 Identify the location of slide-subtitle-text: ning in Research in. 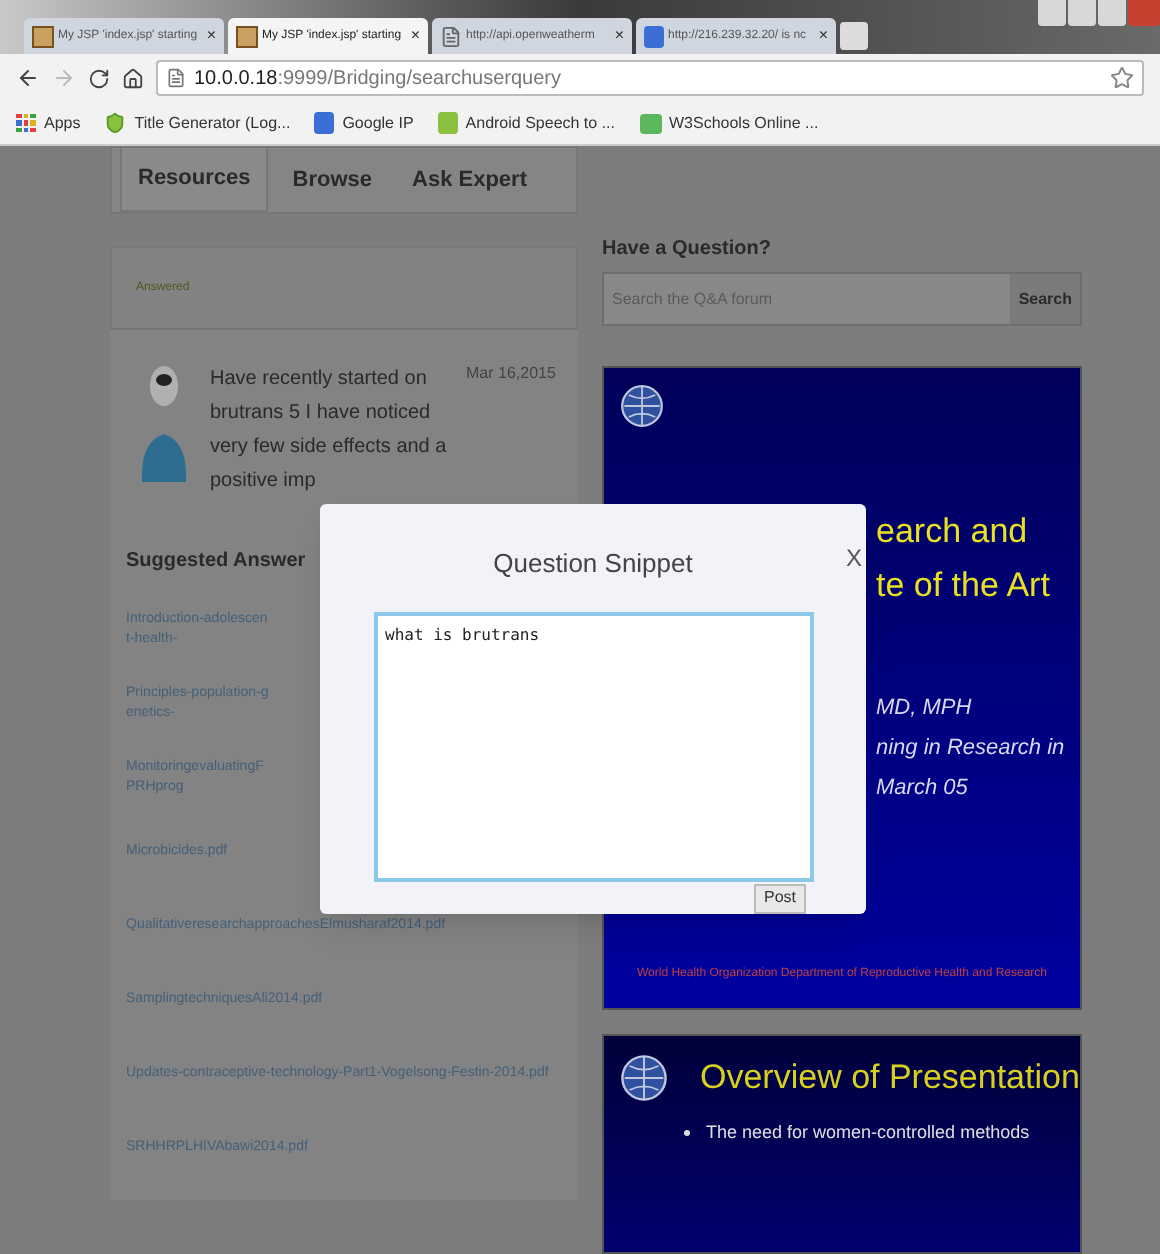
(970, 749).